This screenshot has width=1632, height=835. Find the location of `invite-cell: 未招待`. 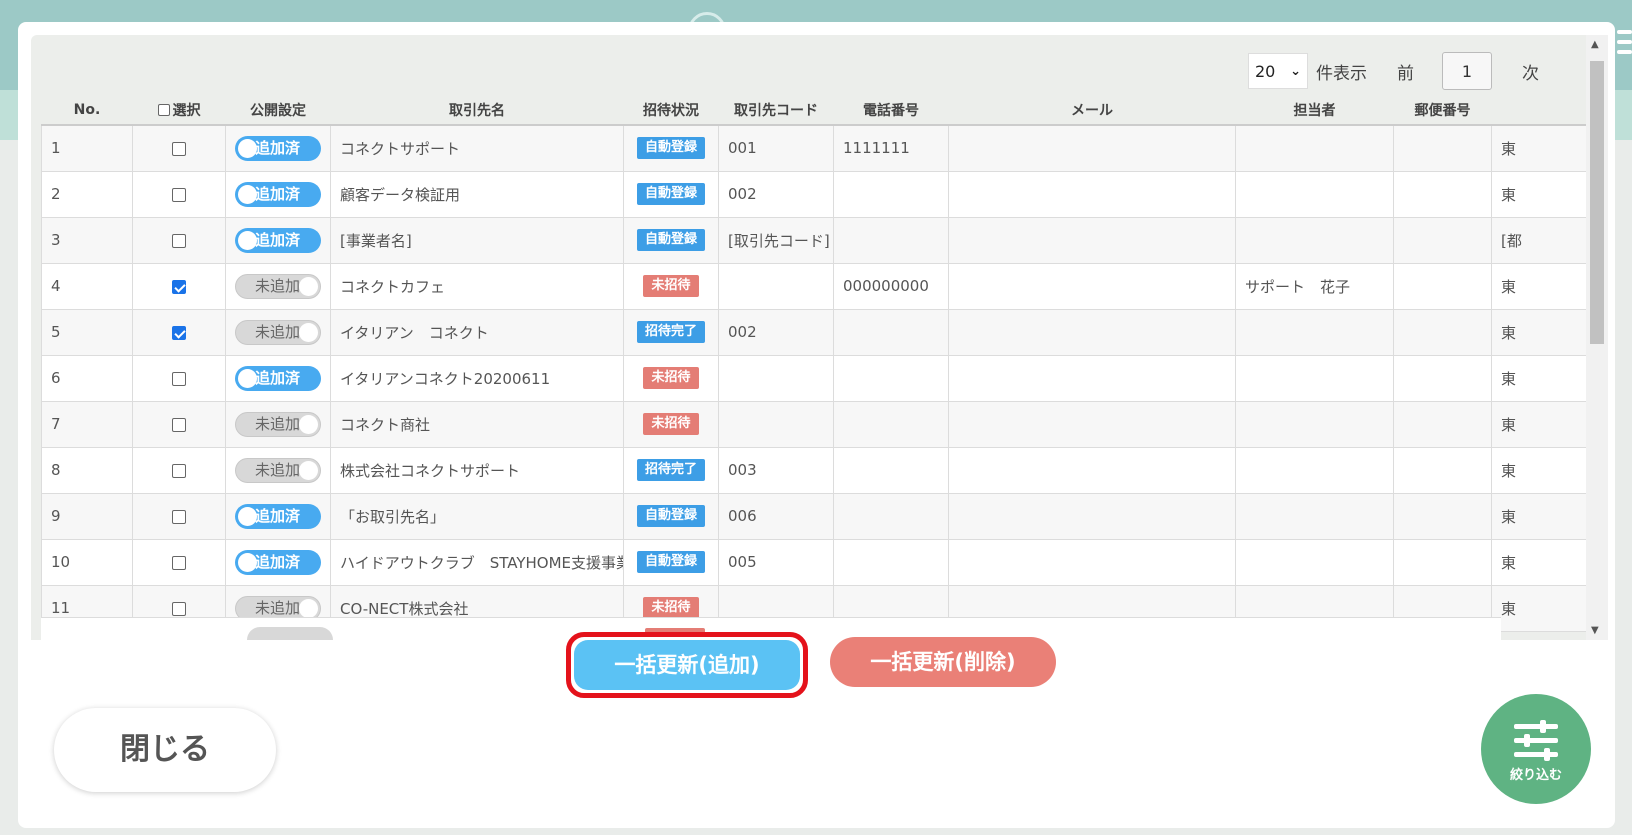

invite-cell: 未招待 is located at coordinates (671, 286).